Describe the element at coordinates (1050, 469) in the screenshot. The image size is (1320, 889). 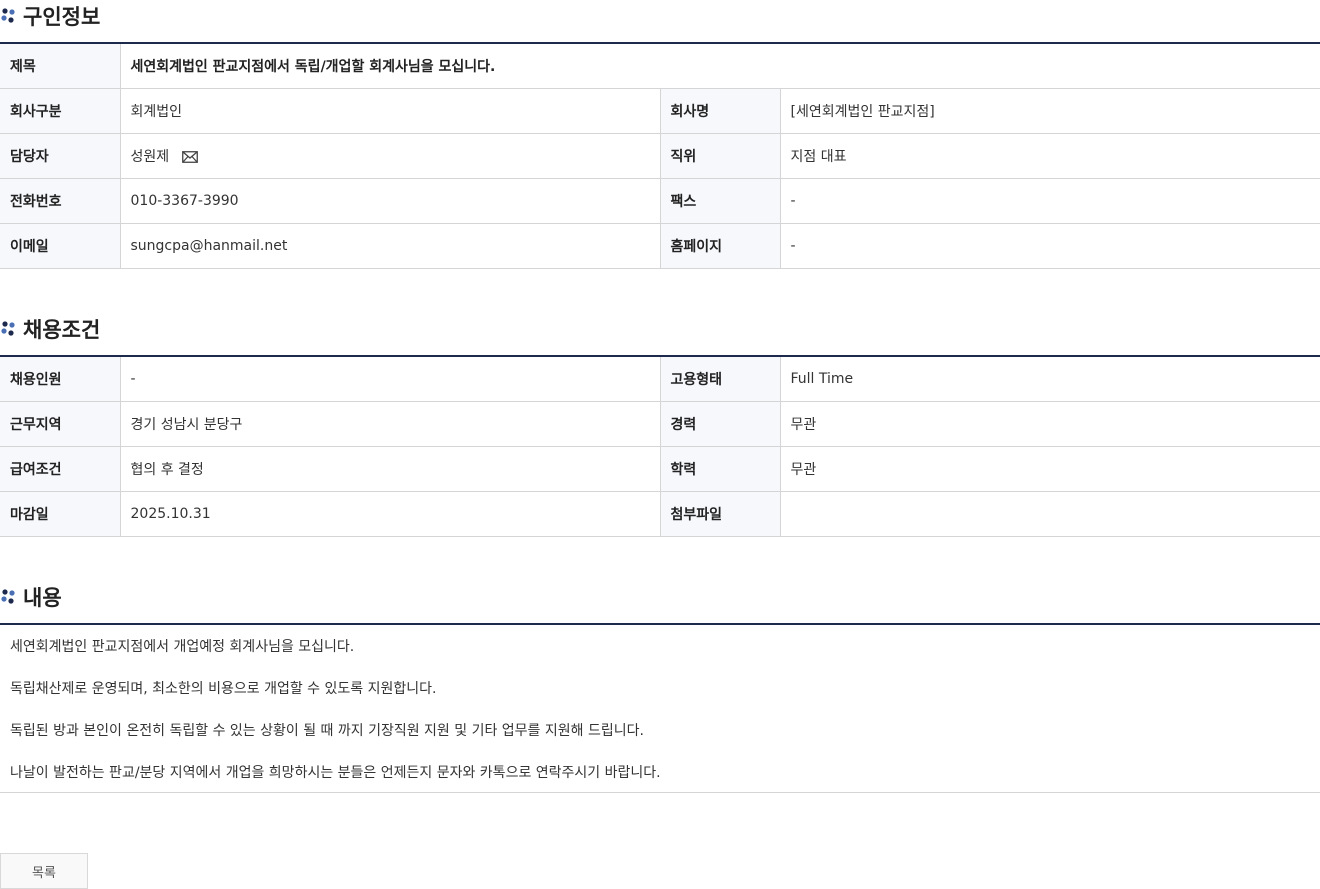
I see `education-value: 무관` at that location.